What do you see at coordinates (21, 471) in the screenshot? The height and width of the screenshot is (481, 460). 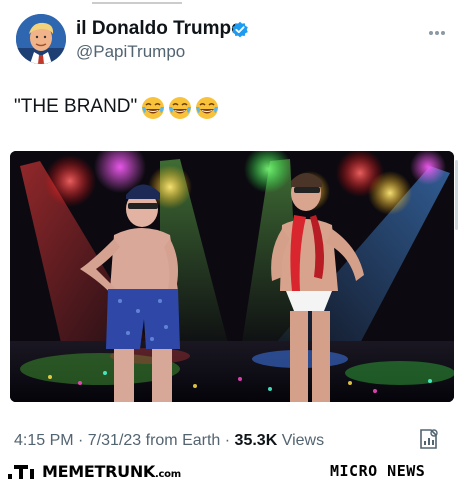 I see `memetrunk-logo-icon` at bounding box center [21, 471].